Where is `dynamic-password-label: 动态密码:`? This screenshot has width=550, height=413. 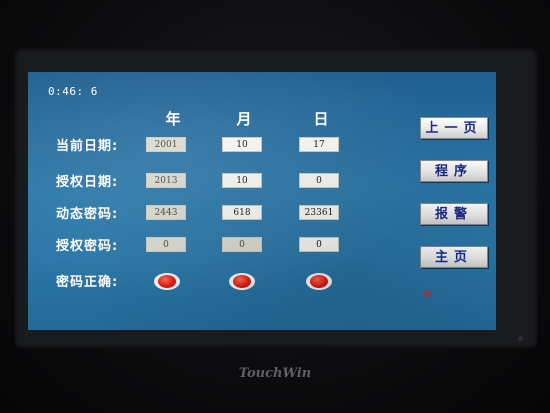
dynamic-password-label: 动态密码: is located at coordinates (87, 214).